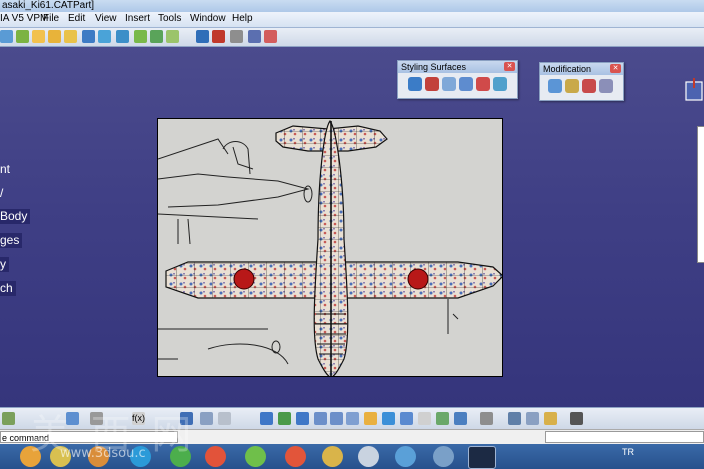  What do you see at coordinates (405, 456) in the screenshot?
I see `app-icon-bolt` at bounding box center [405, 456].